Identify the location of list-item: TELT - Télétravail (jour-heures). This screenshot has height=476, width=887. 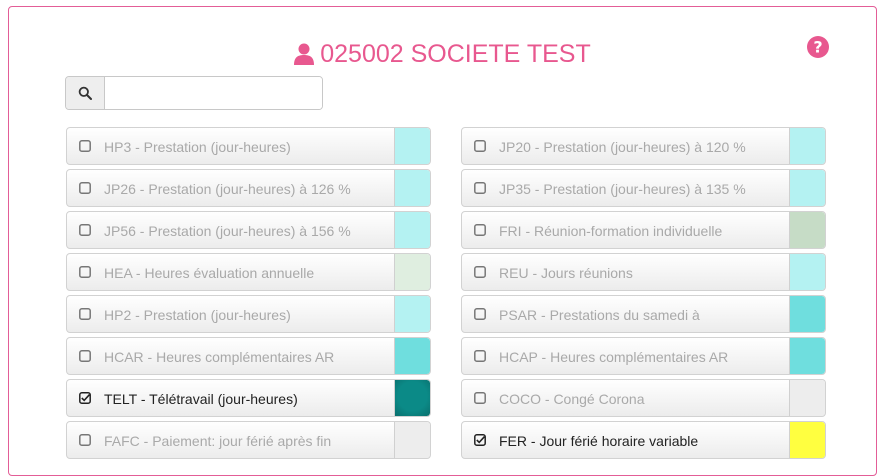
(248, 398).